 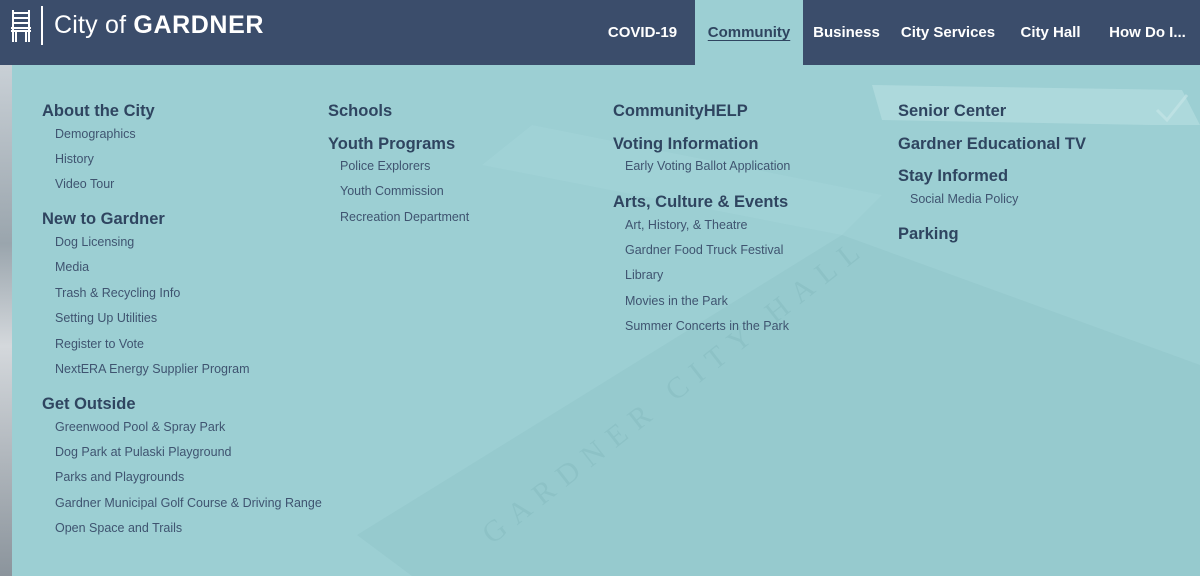 I want to click on menu-heading-senior-center: Senior Center, so click(x=952, y=111).